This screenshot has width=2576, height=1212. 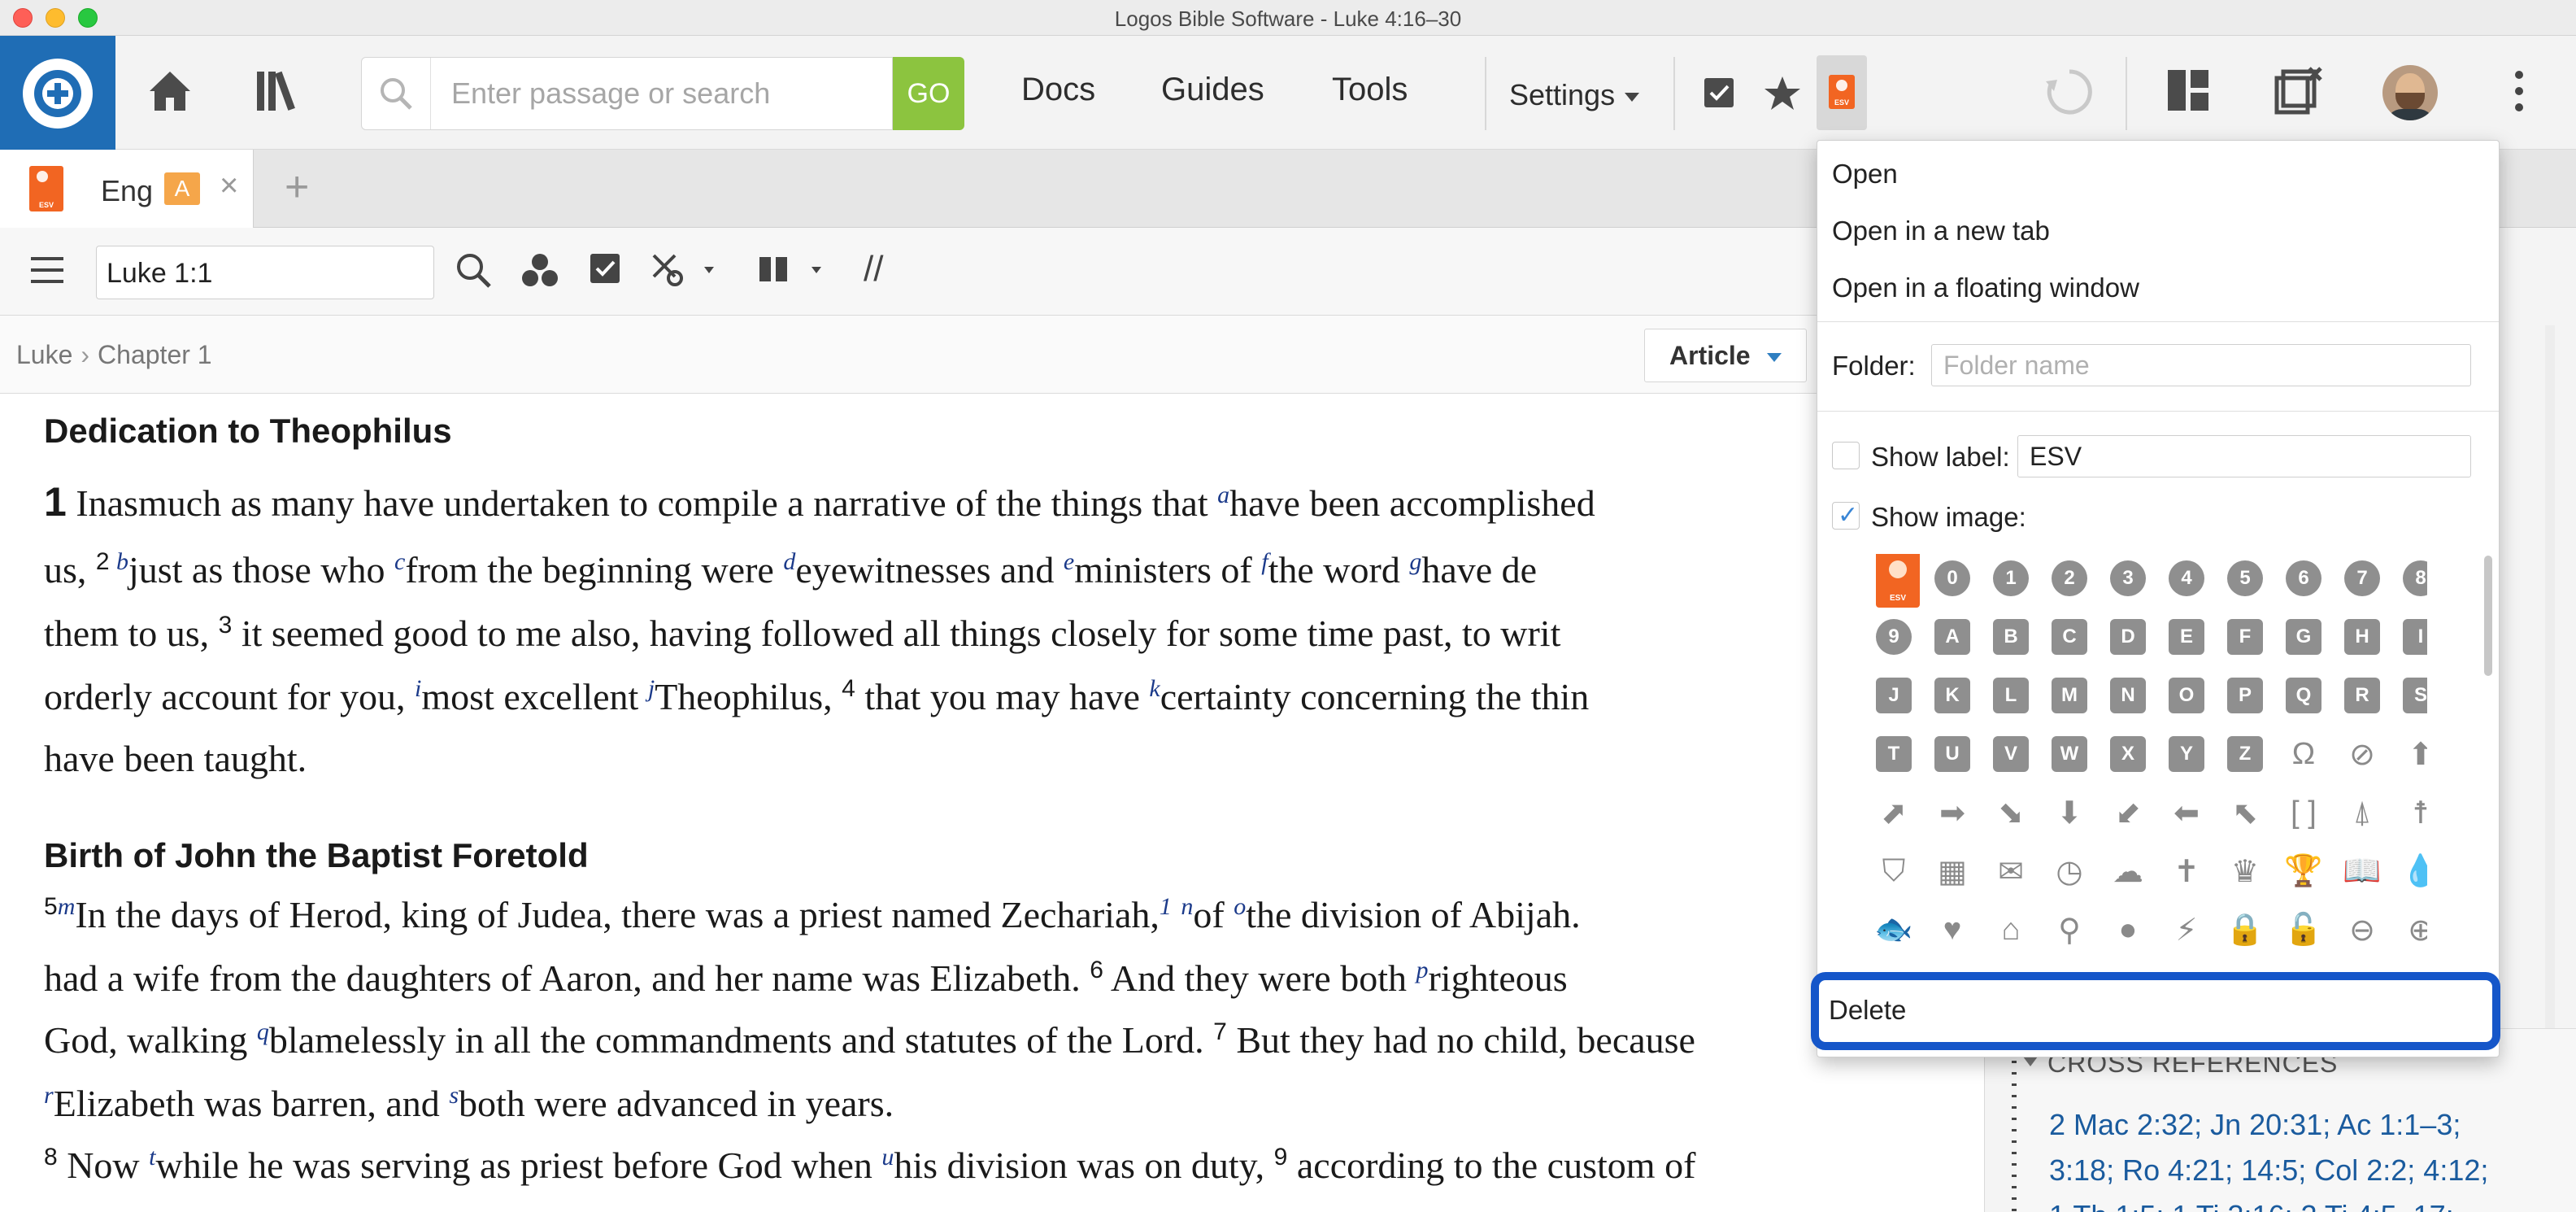 I want to click on letter-icon-option: U, so click(x=1952, y=754).